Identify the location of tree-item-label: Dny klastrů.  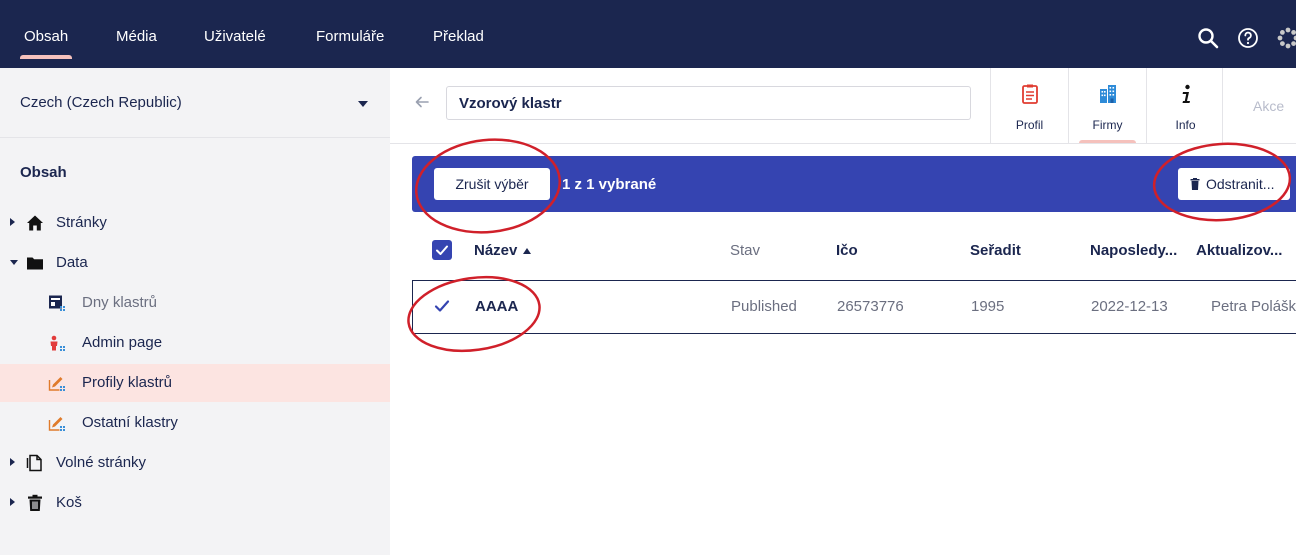
(120, 302).